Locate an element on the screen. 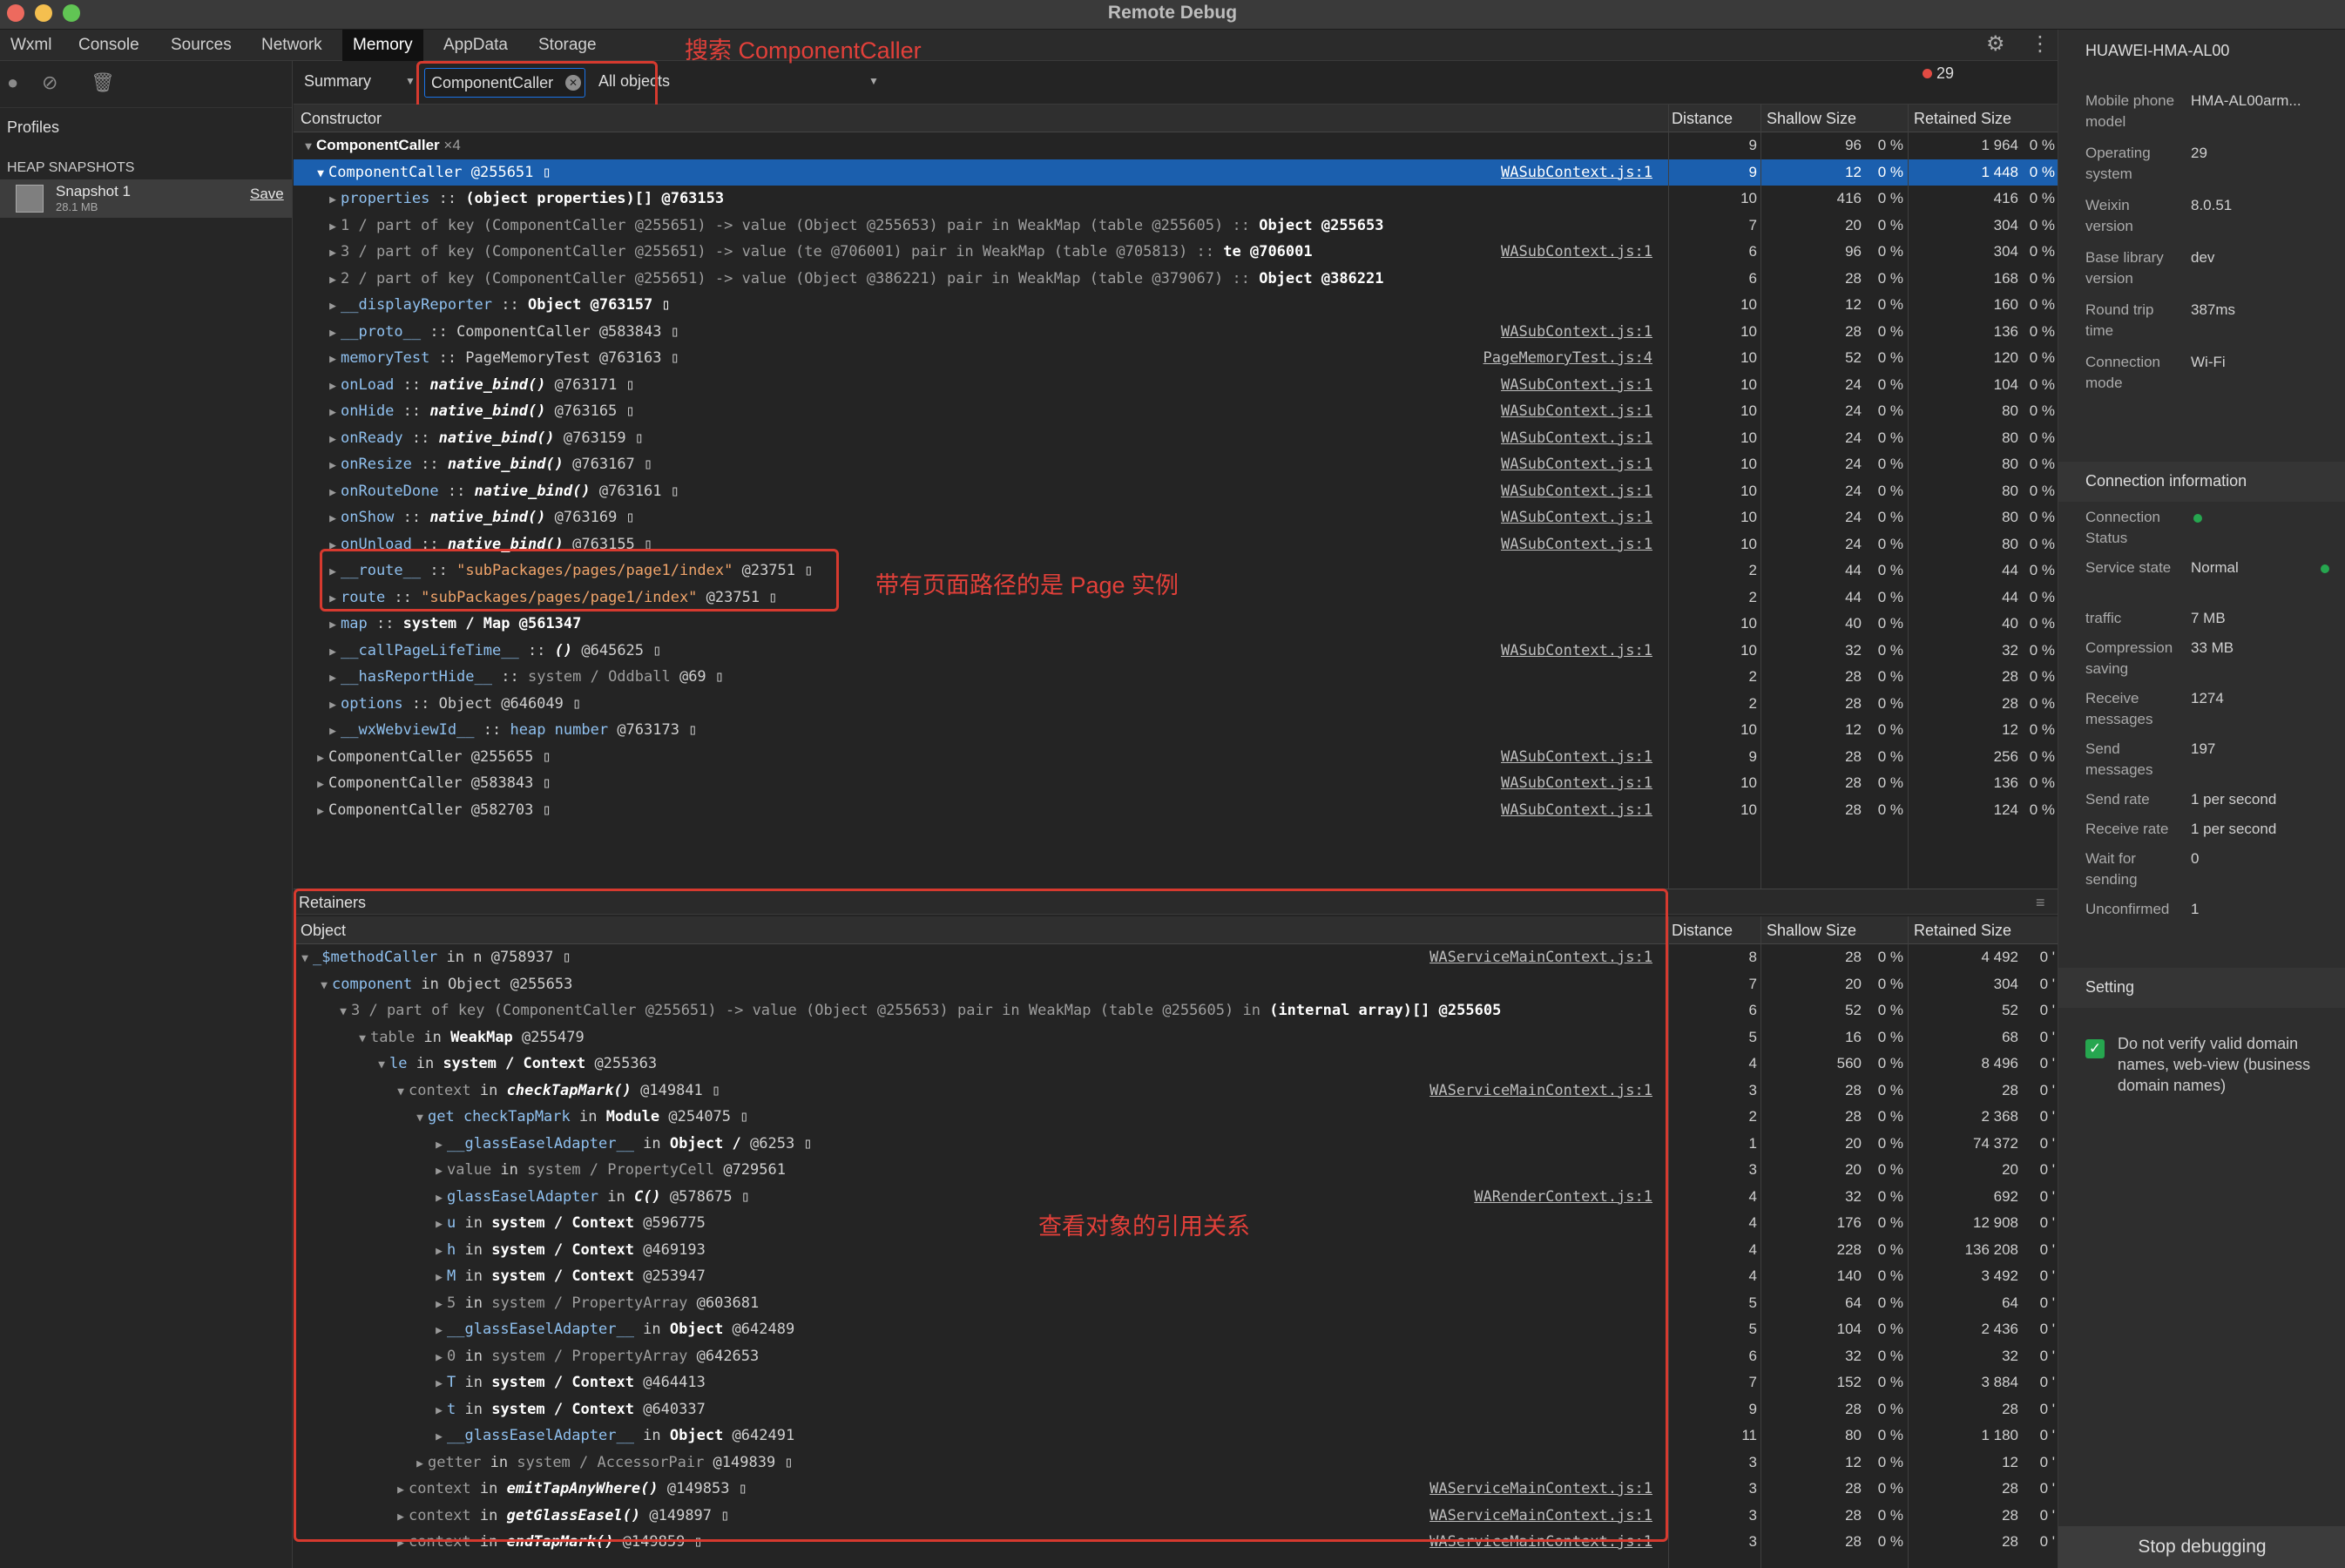 This screenshot has width=2345, height=1568. retained-size-value: 28 is located at coordinates (2010, 1089).